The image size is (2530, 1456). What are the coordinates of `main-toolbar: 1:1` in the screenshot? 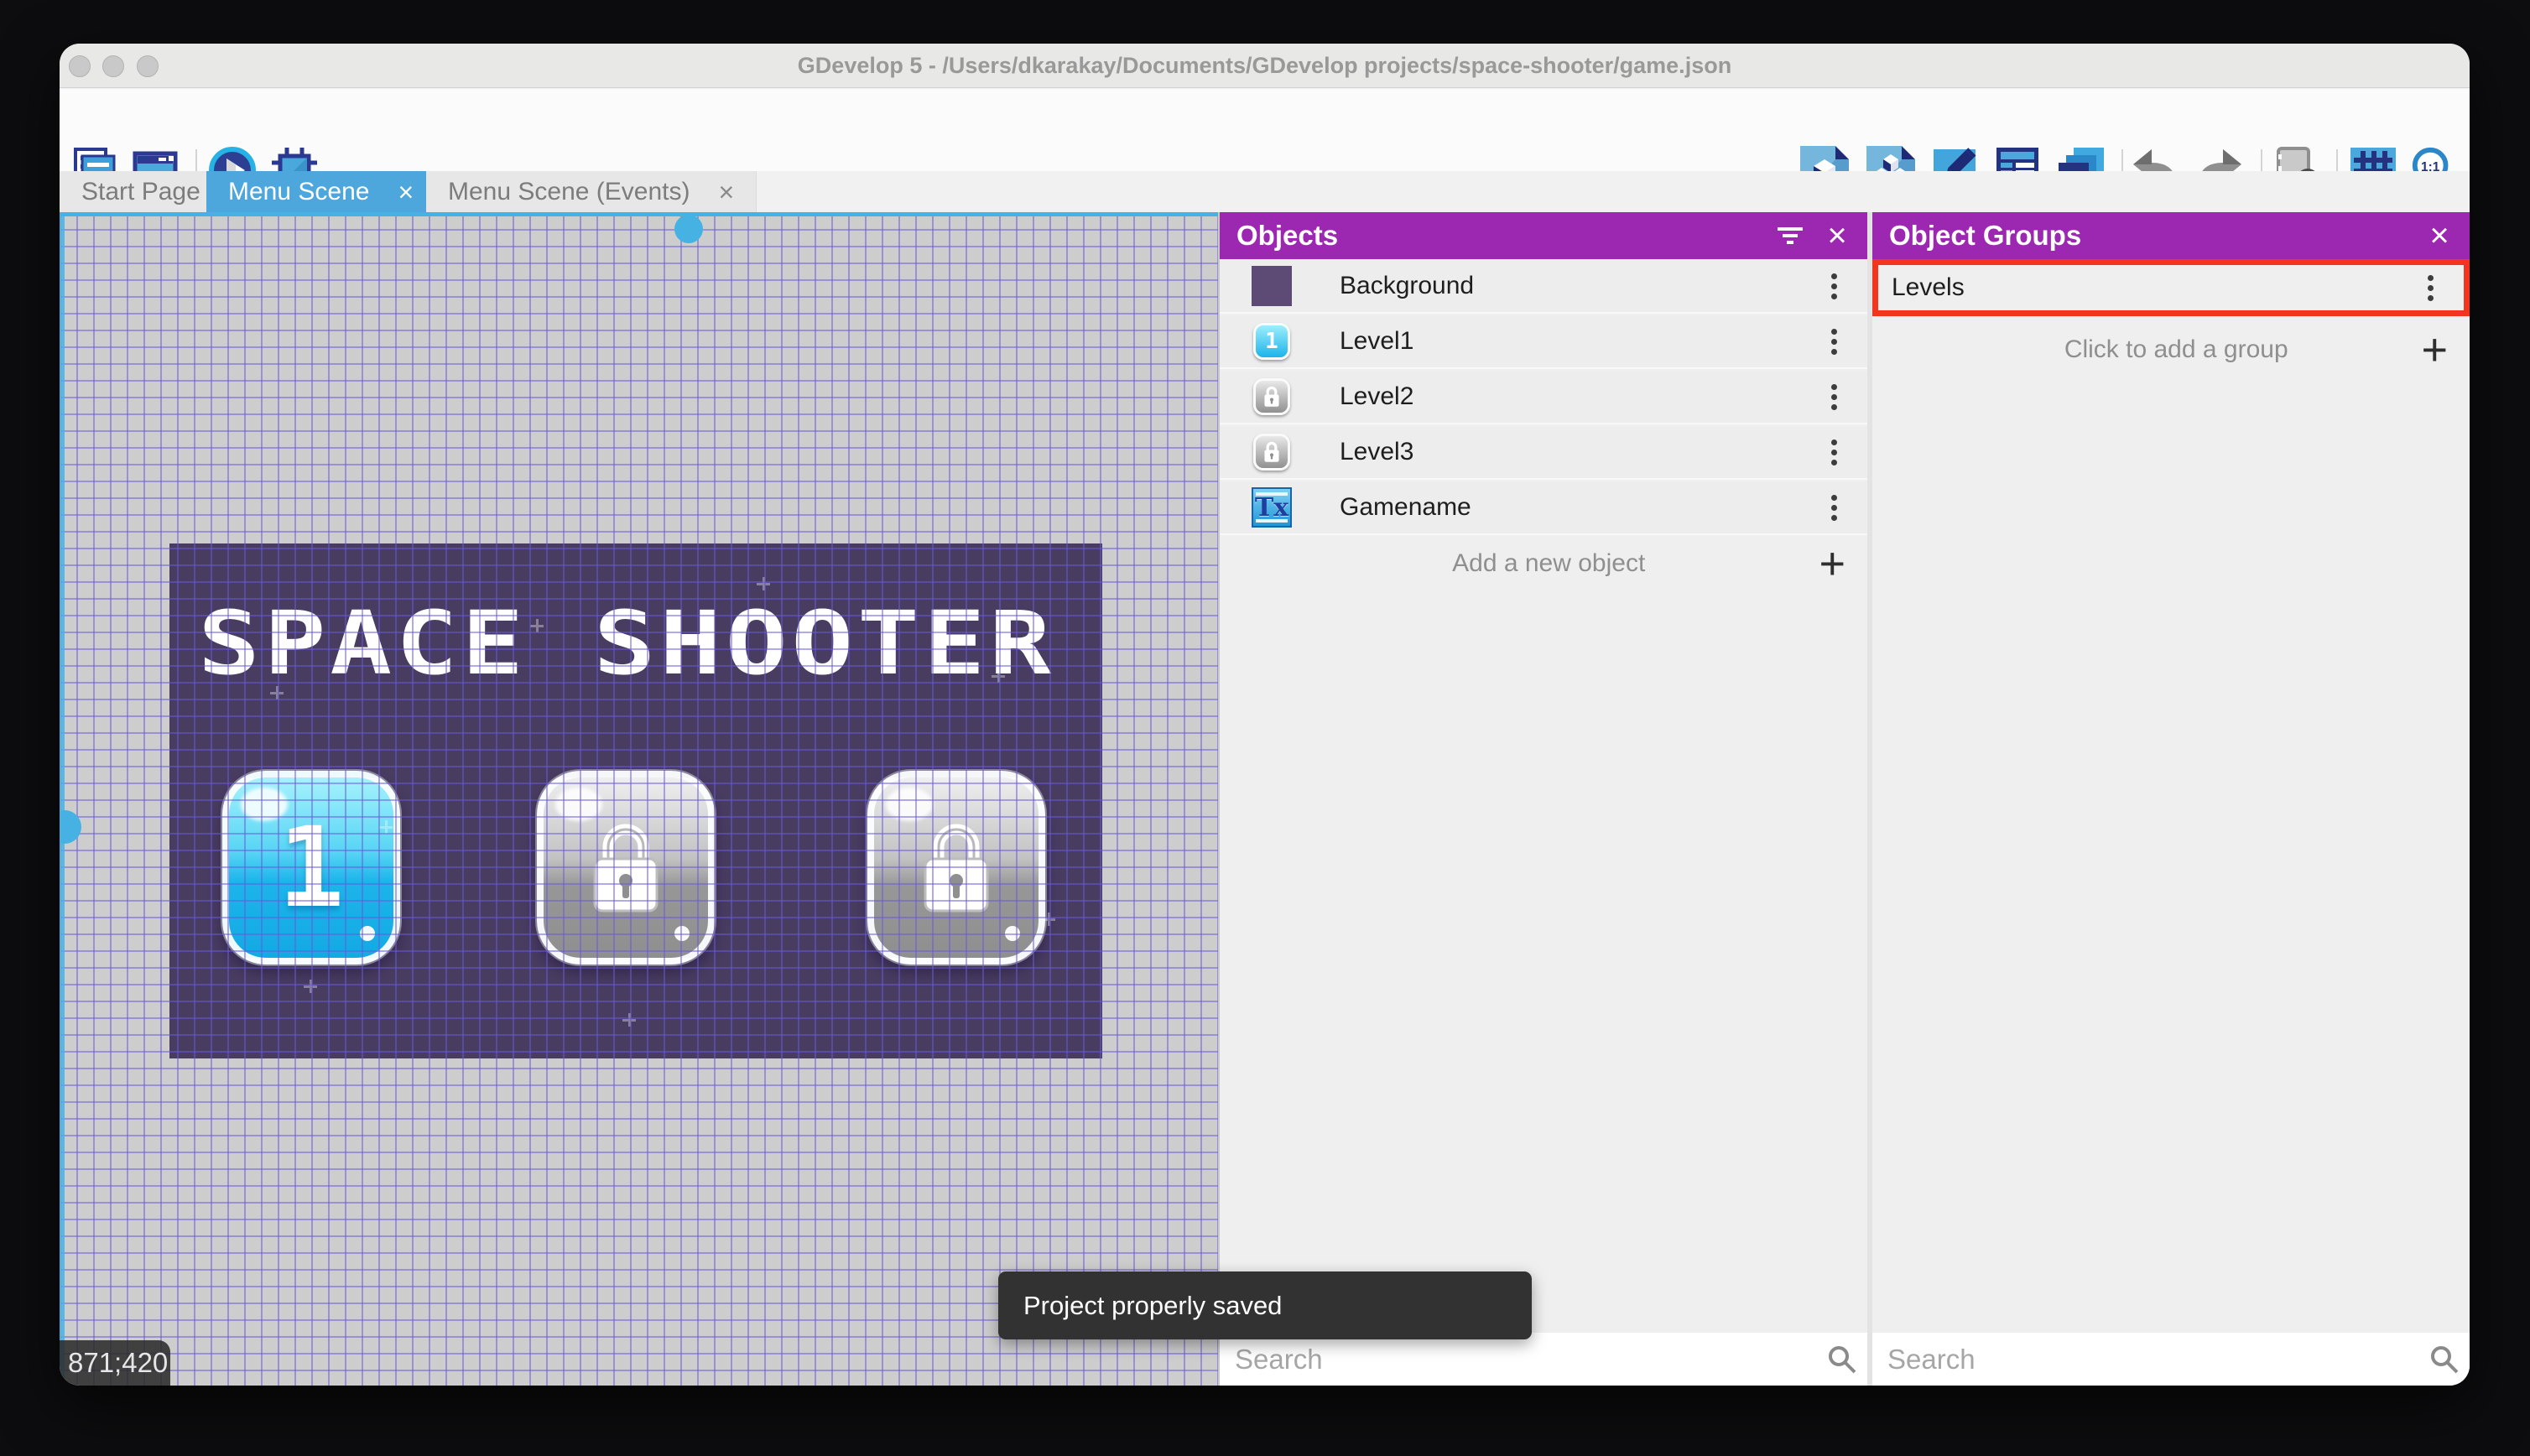 It's located at (1265, 142).